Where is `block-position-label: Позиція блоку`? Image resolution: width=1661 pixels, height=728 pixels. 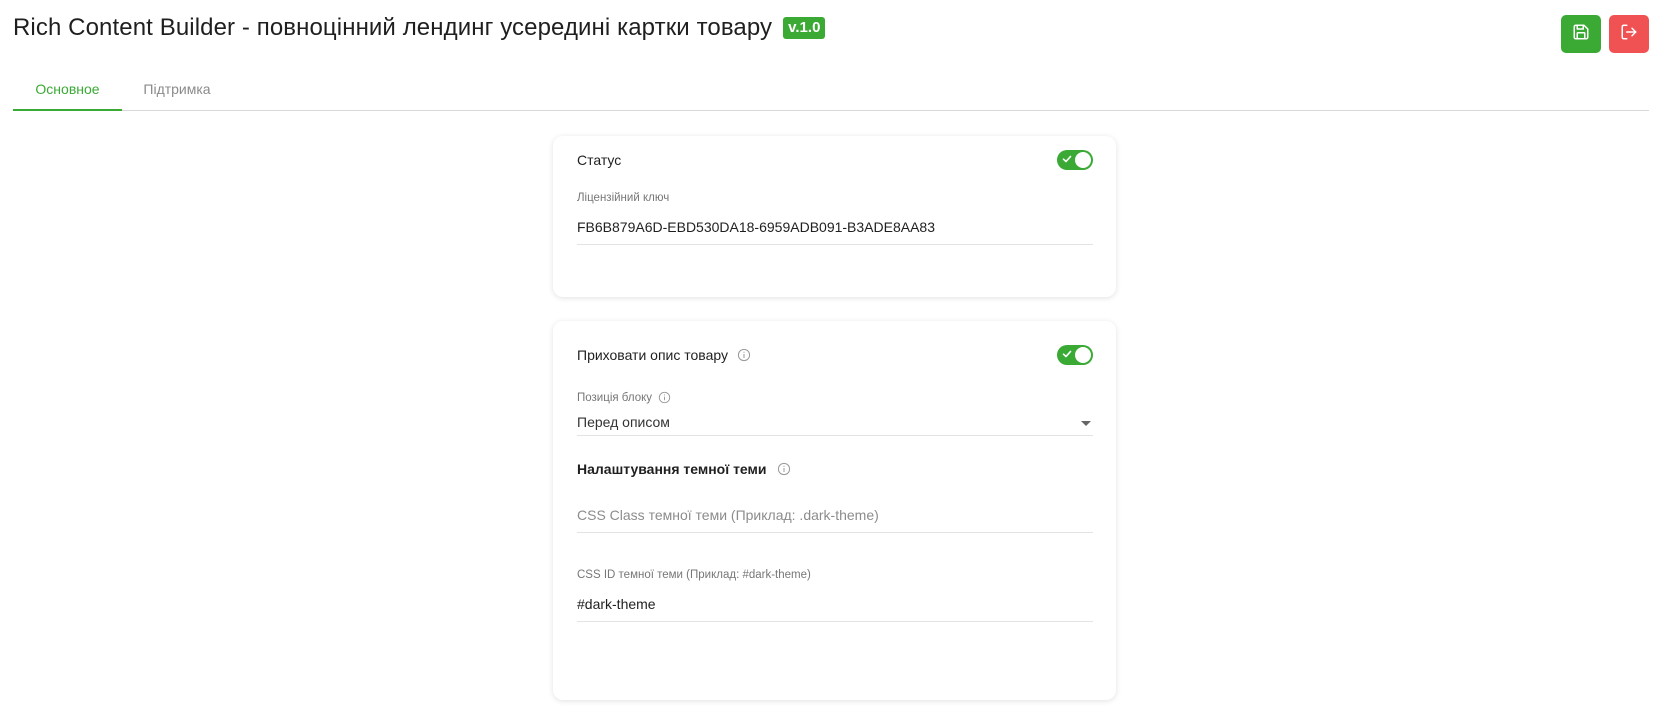 block-position-label: Позиція блоку is located at coordinates (624, 397).